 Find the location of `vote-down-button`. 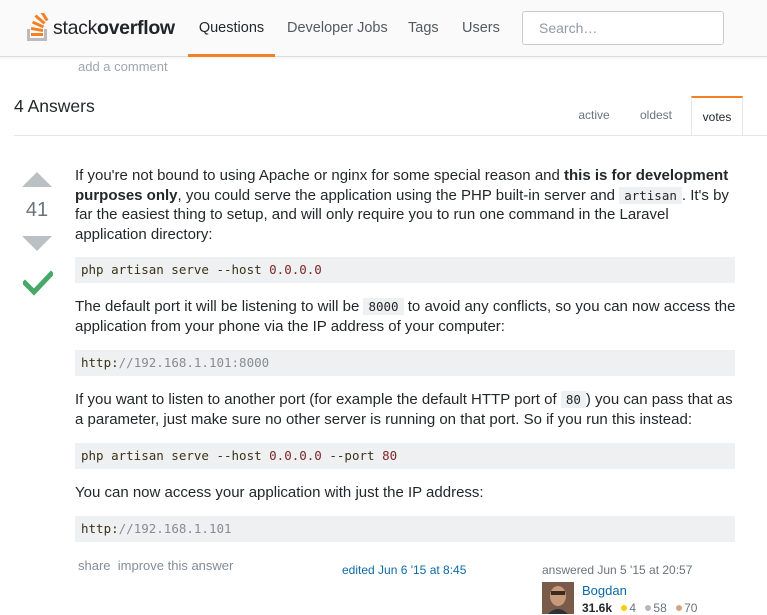

vote-down-button is located at coordinates (37, 243).